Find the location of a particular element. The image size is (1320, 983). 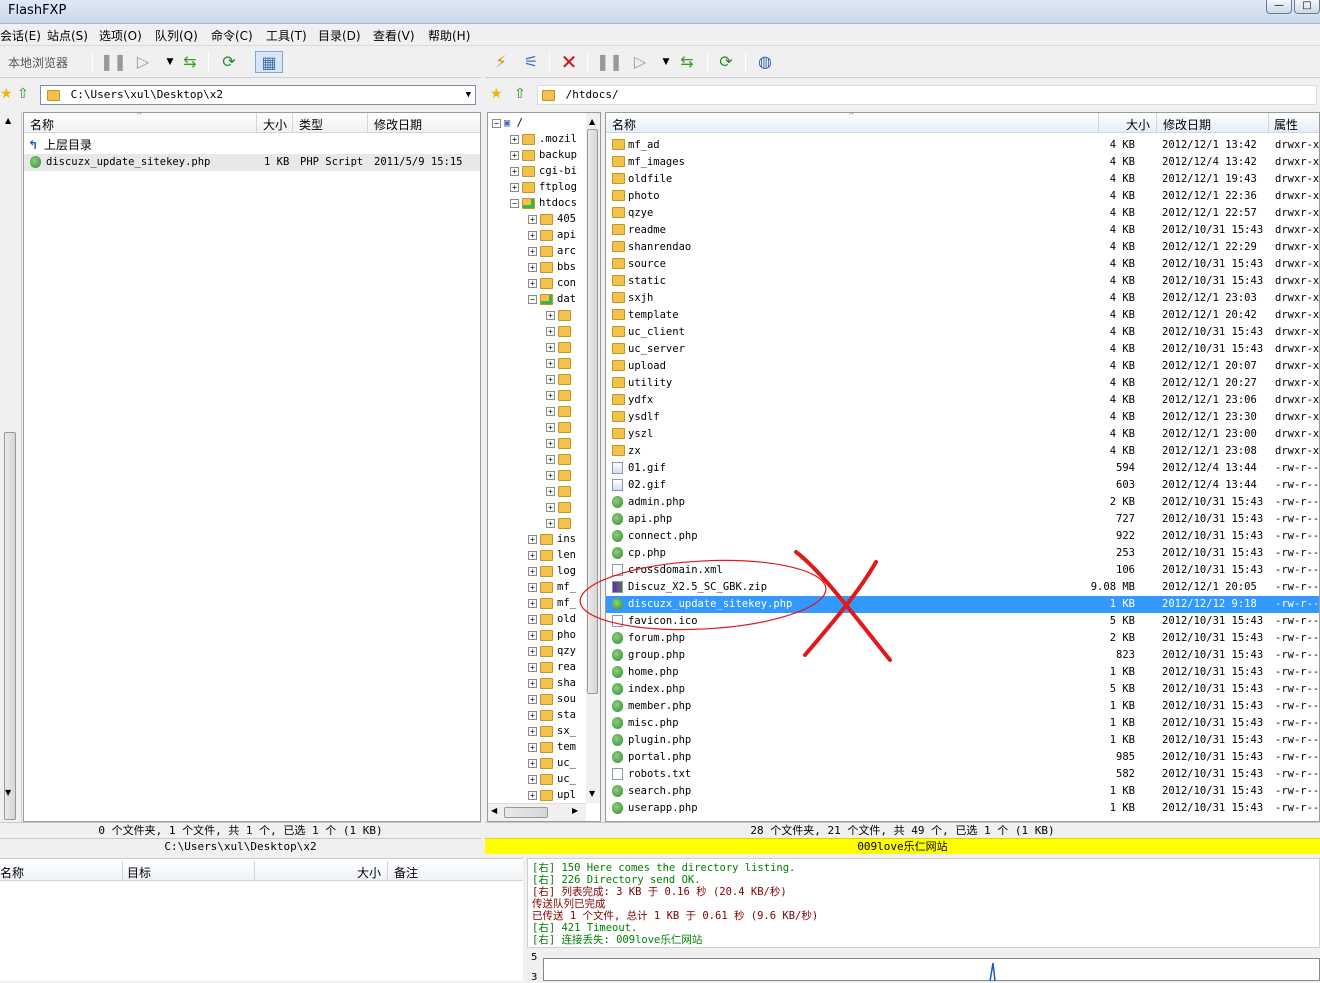

transfer-icon: ▷ is located at coordinates (143, 62).